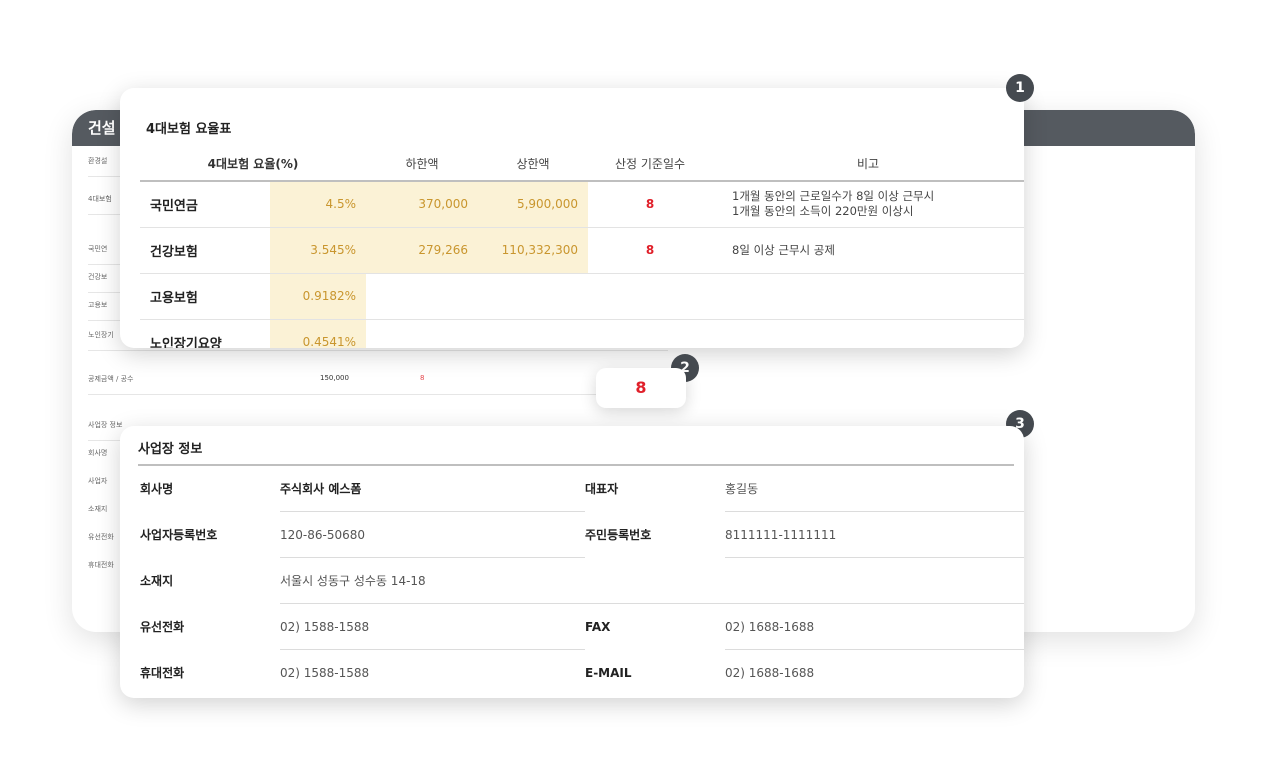  Describe the element at coordinates (205, 204) in the screenshot. I see `insurance-name: 국민연금` at that location.